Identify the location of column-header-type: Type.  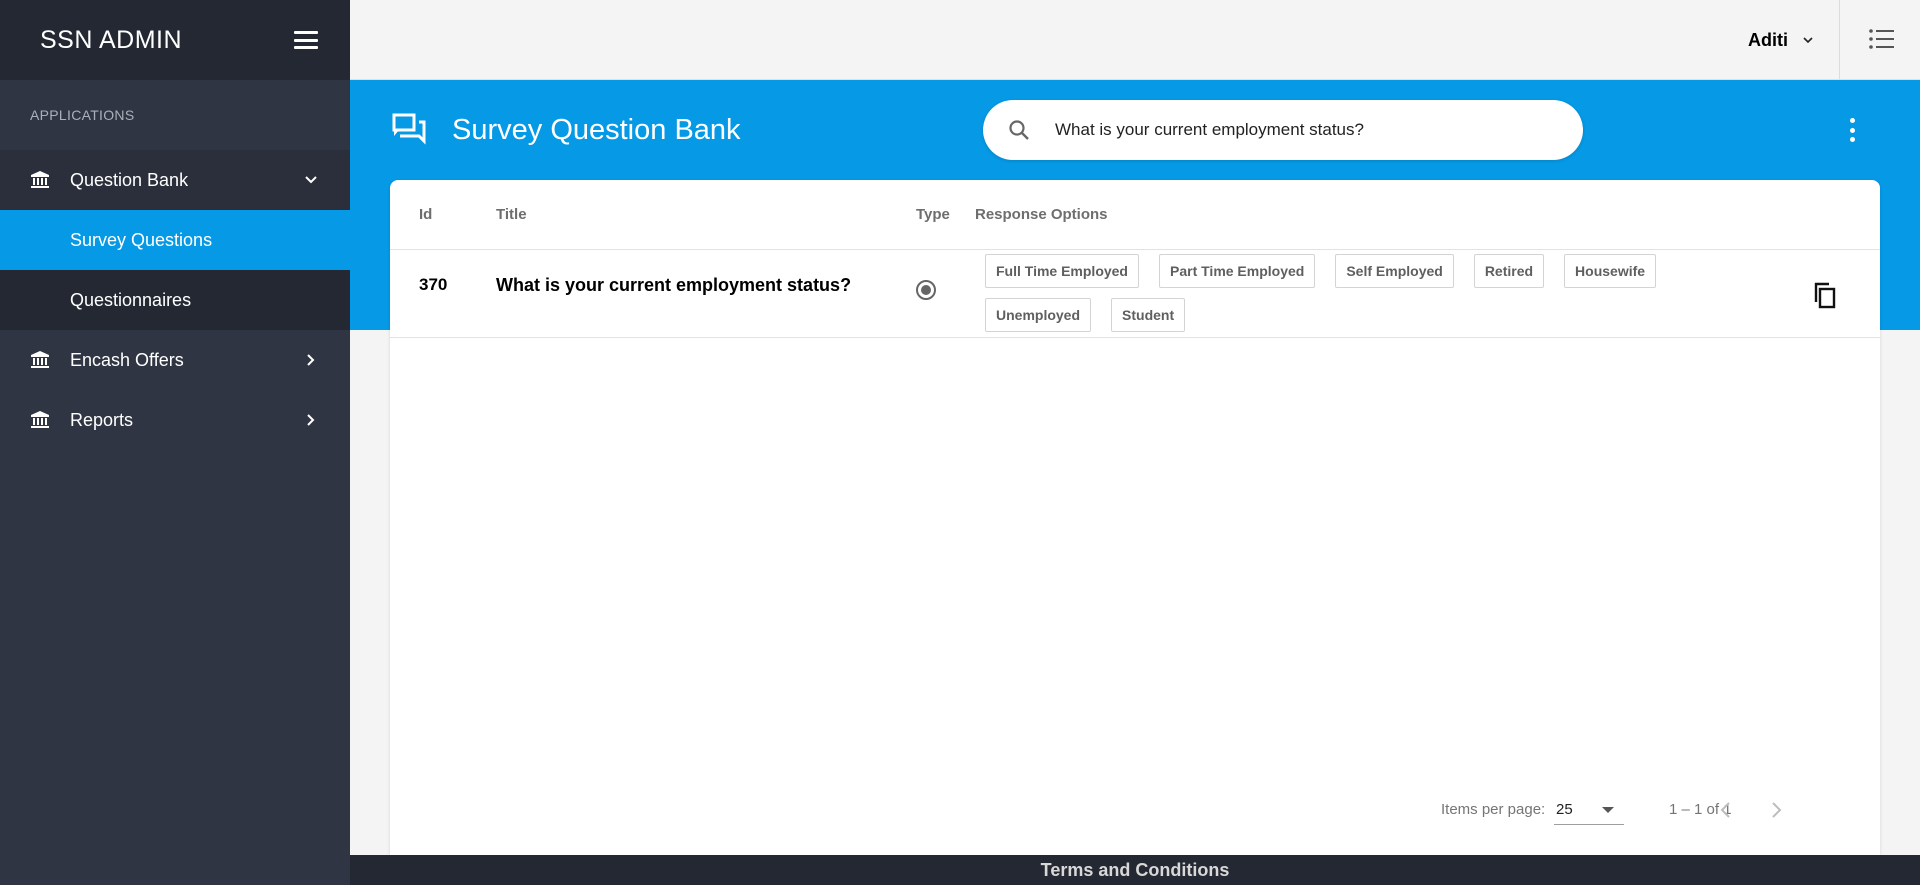
(933, 214).